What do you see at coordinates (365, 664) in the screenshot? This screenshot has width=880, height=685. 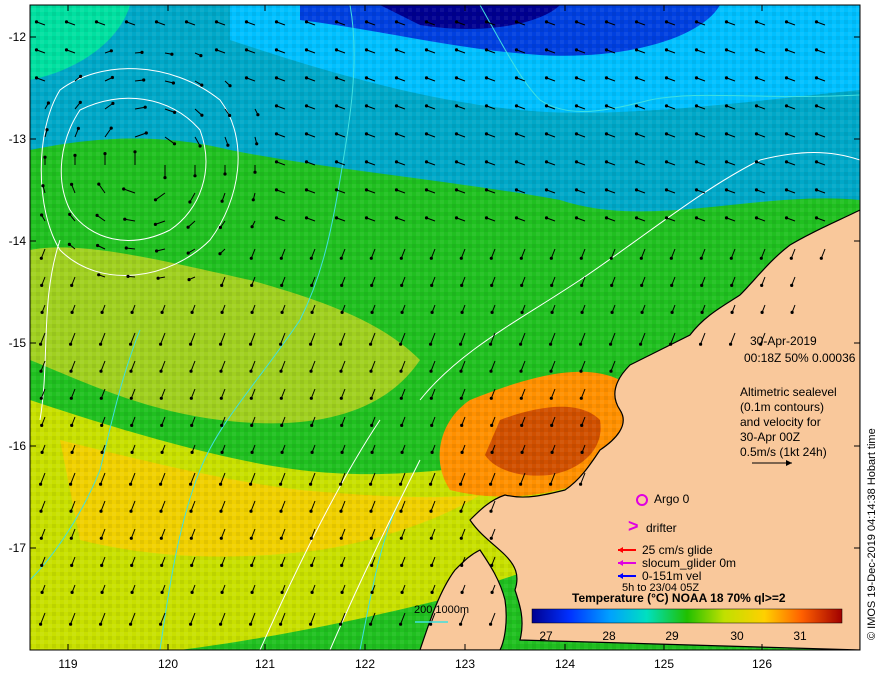 I see `lon-tick-label: 122` at bounding box center [365, 664].